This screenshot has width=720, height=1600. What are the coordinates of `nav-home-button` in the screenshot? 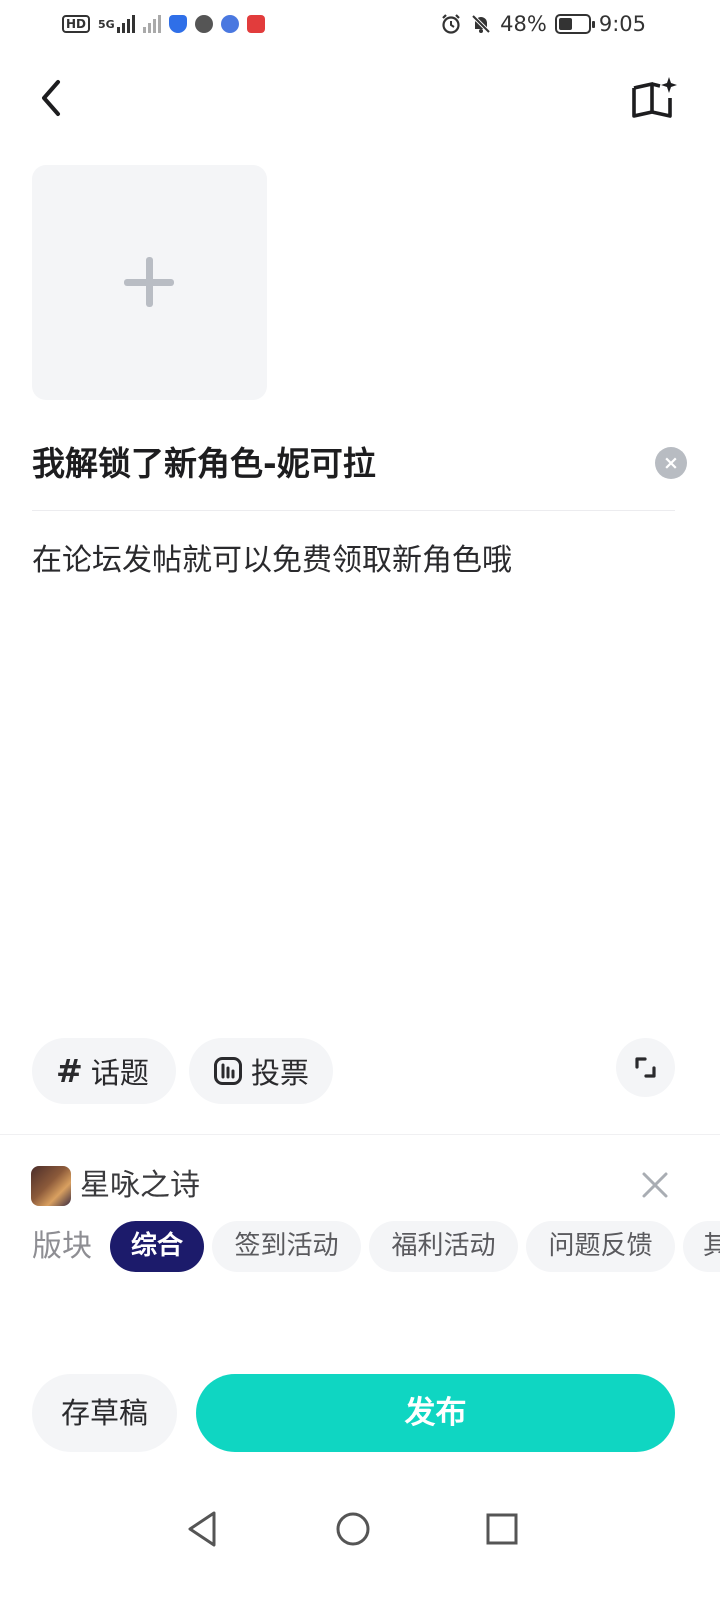 It's located at (353, 1529).